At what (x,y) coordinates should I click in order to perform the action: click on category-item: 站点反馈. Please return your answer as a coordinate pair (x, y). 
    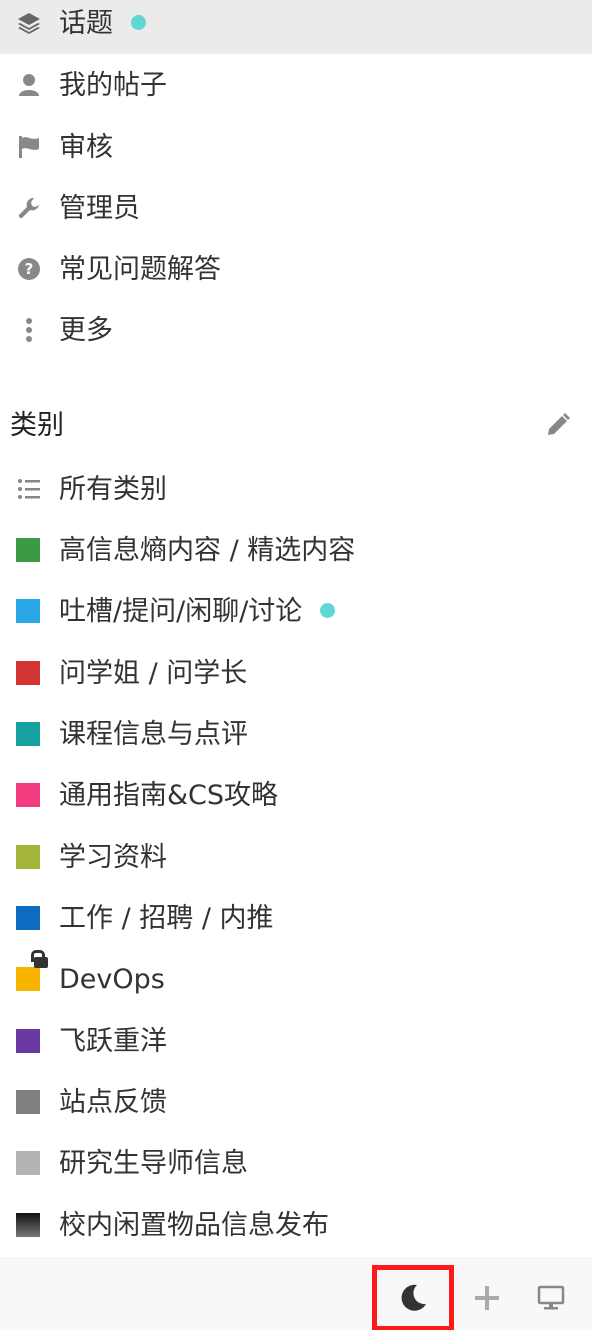
    Looking at the image, I should click on (296, 1102).